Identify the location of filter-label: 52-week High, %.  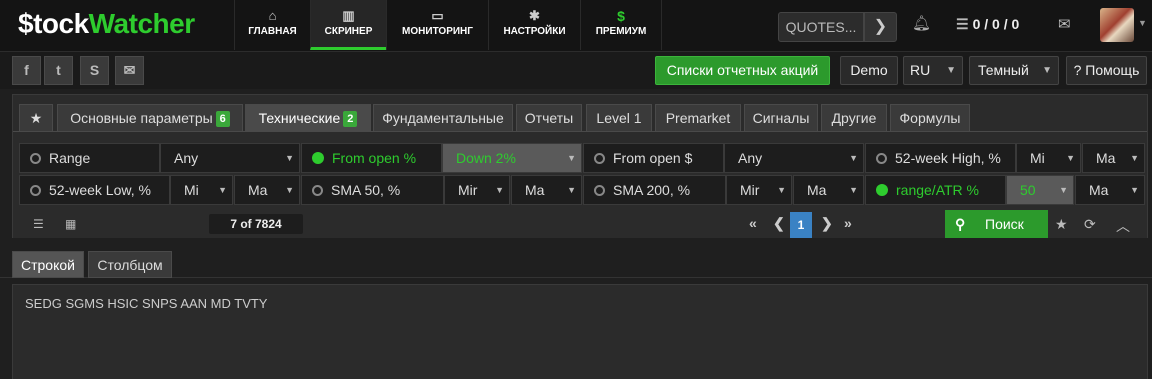
(948, 158).